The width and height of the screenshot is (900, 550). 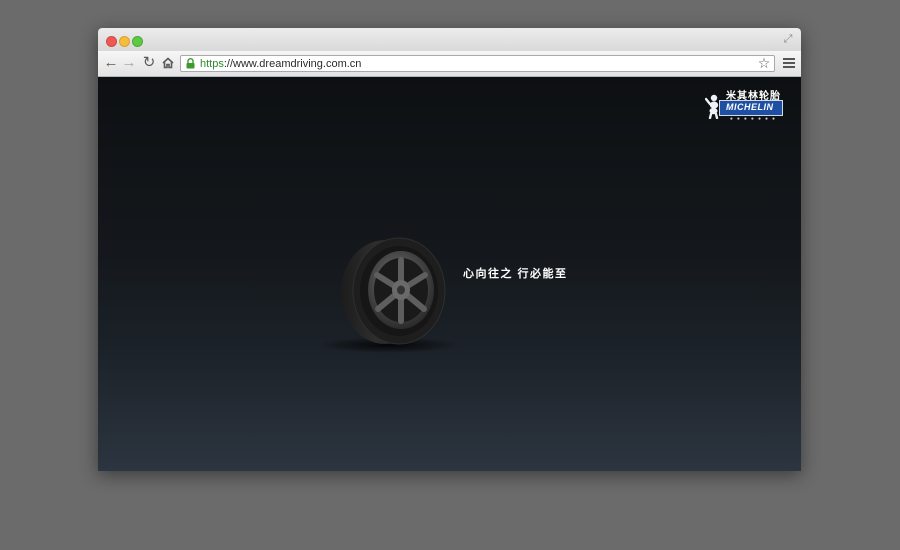 I want to click on forward-button: →, so click(x=129, y=63).